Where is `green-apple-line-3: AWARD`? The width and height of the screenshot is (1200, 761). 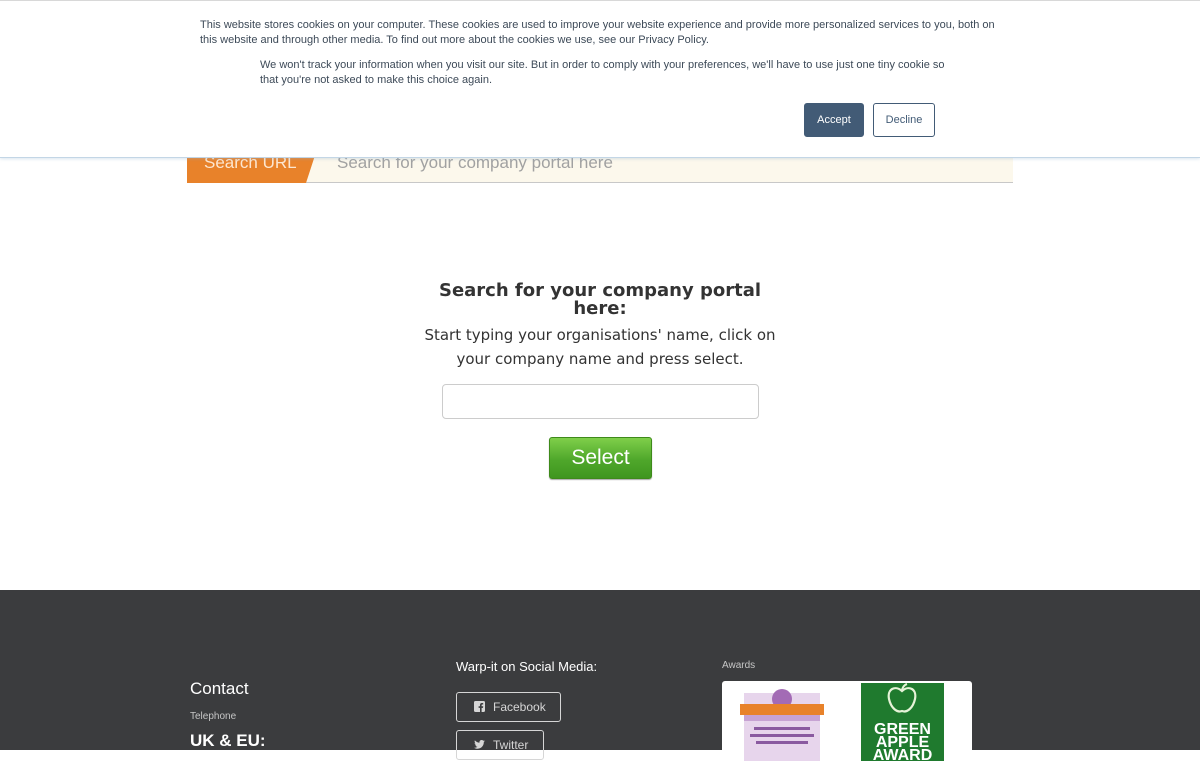 green-apple-line-3: AWARD is located at coordinates (902, 754).